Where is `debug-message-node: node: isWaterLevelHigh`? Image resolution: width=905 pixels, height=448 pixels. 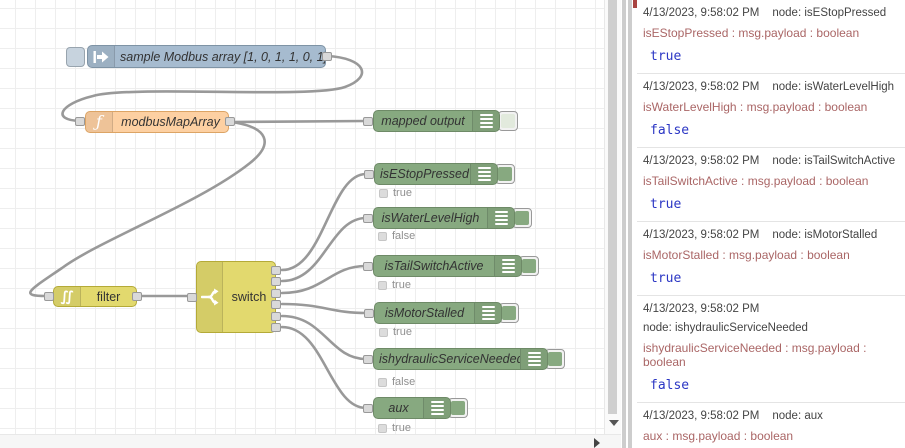
debug-message-node: node: isWaterLevelHigh is located at coordinates (833, 87).